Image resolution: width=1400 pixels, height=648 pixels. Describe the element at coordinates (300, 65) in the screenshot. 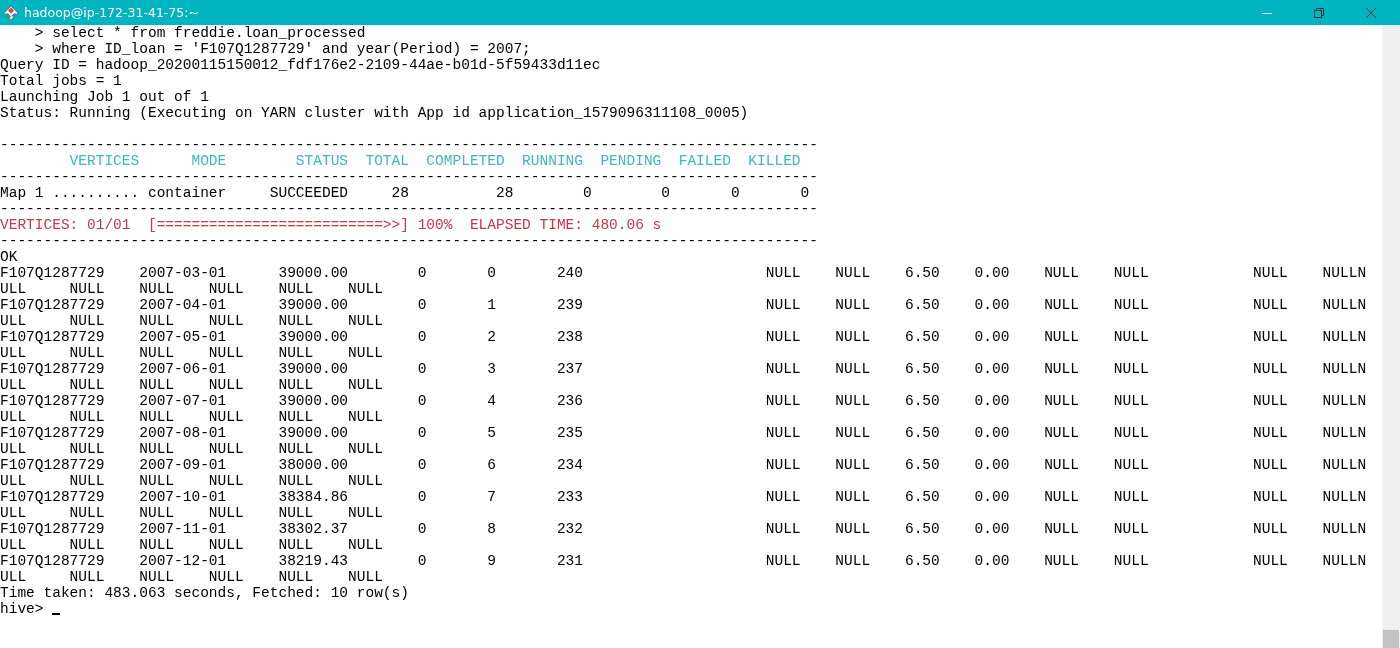

I see `terminal-line: Query ID = hadoop_20200115150012_fdf176e2-2109-44ae-b01d-5f59433d11ec` at that location.